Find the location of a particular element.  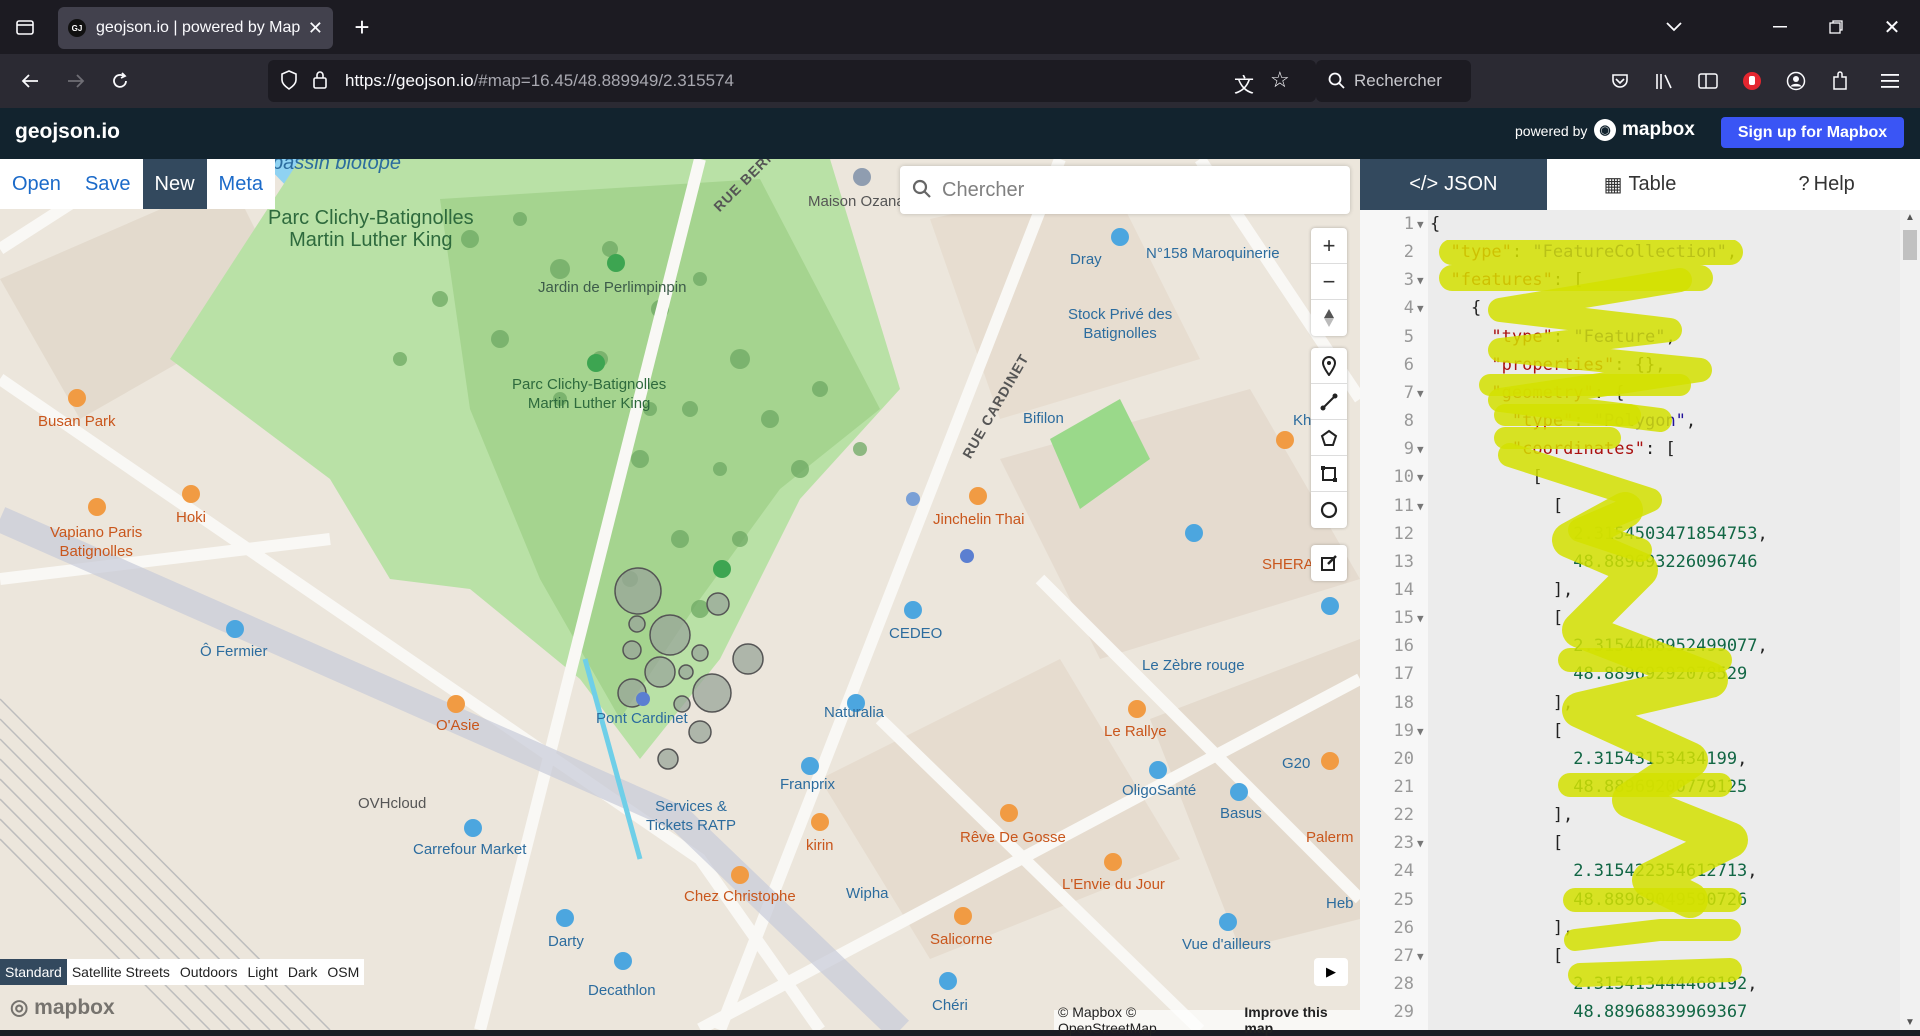

meta-button: Meta is located at coordinates (241, 184).